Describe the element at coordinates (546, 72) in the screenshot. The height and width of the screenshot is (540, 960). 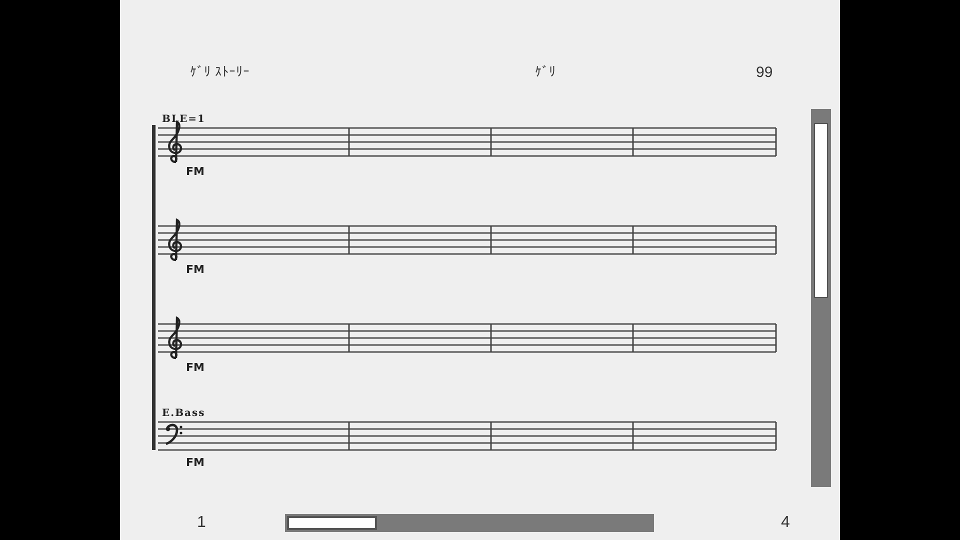
I see `composer-name: ｹﾞﾘ` at that location.